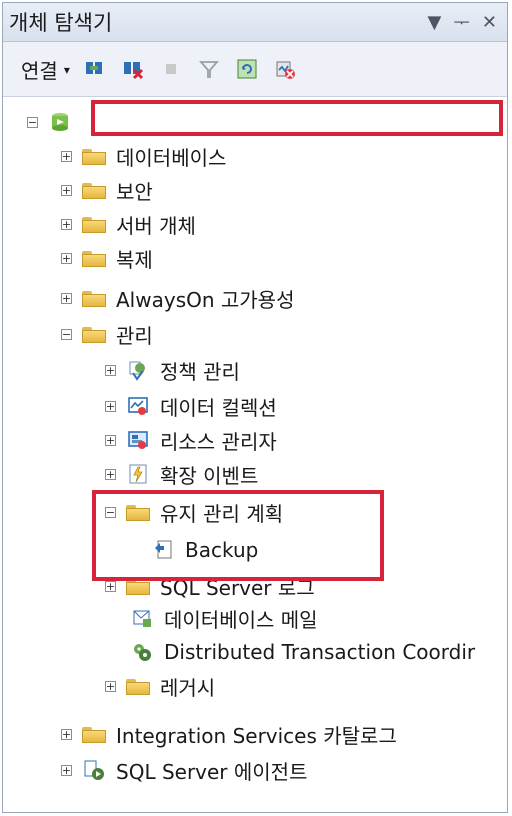 The image size is (512, 816). I want to click on dropdown-icon: ▼, so click(435, 22).